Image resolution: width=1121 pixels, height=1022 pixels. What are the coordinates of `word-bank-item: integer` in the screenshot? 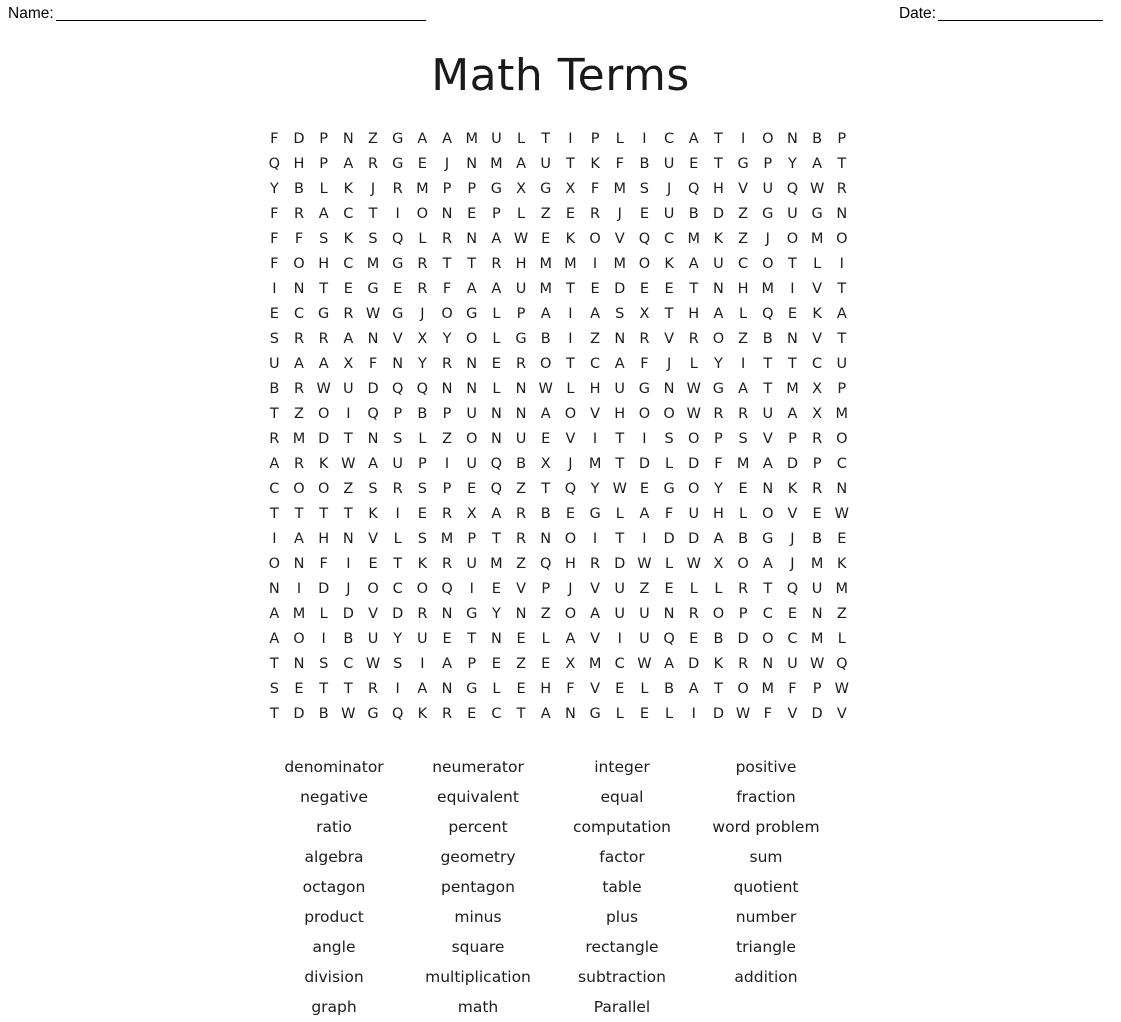 It's located at (622, 767).